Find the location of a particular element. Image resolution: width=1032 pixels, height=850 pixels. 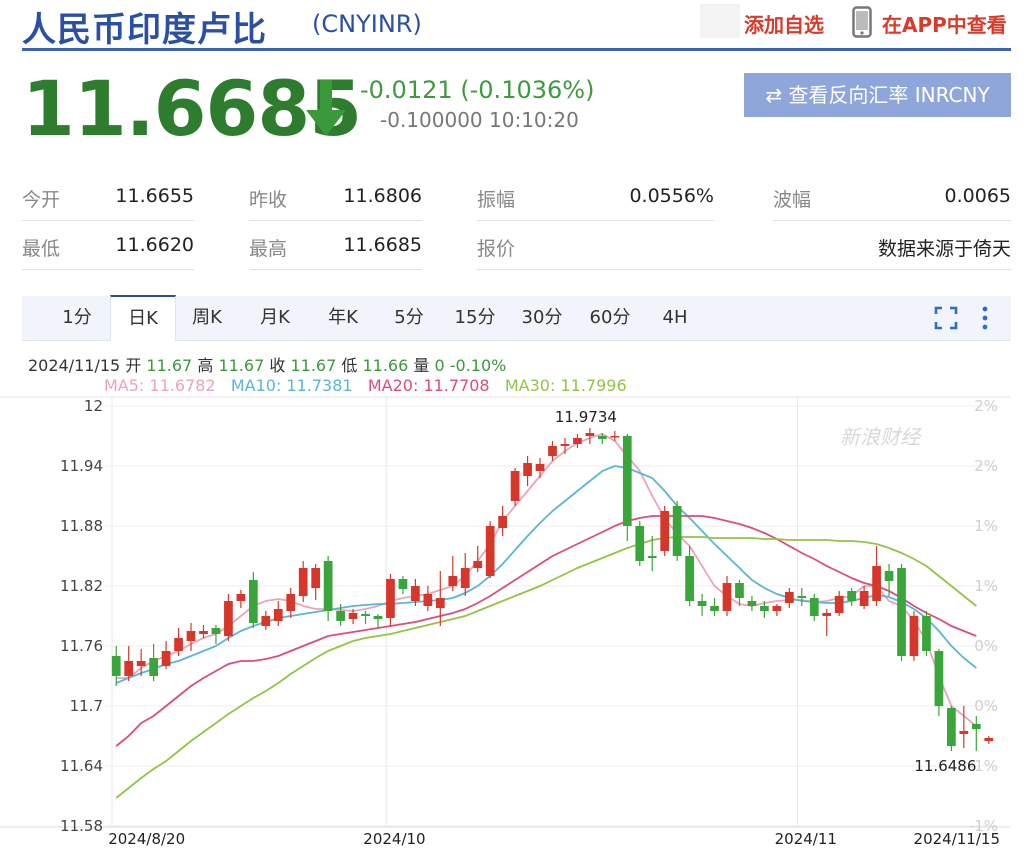

readout-low-label: 低 is located at coordinates (349, 365).